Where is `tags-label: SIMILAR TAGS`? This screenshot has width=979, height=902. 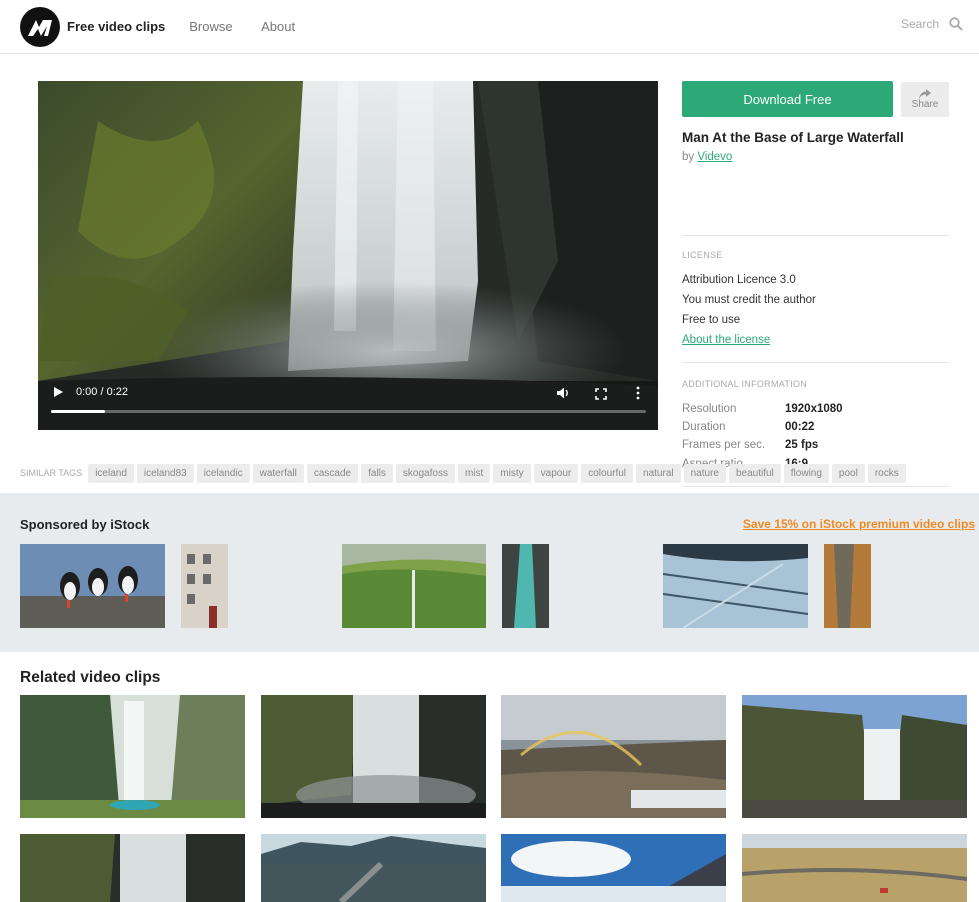 tags-label: SIMILAR TAGS is located at coordinates (51, 473).